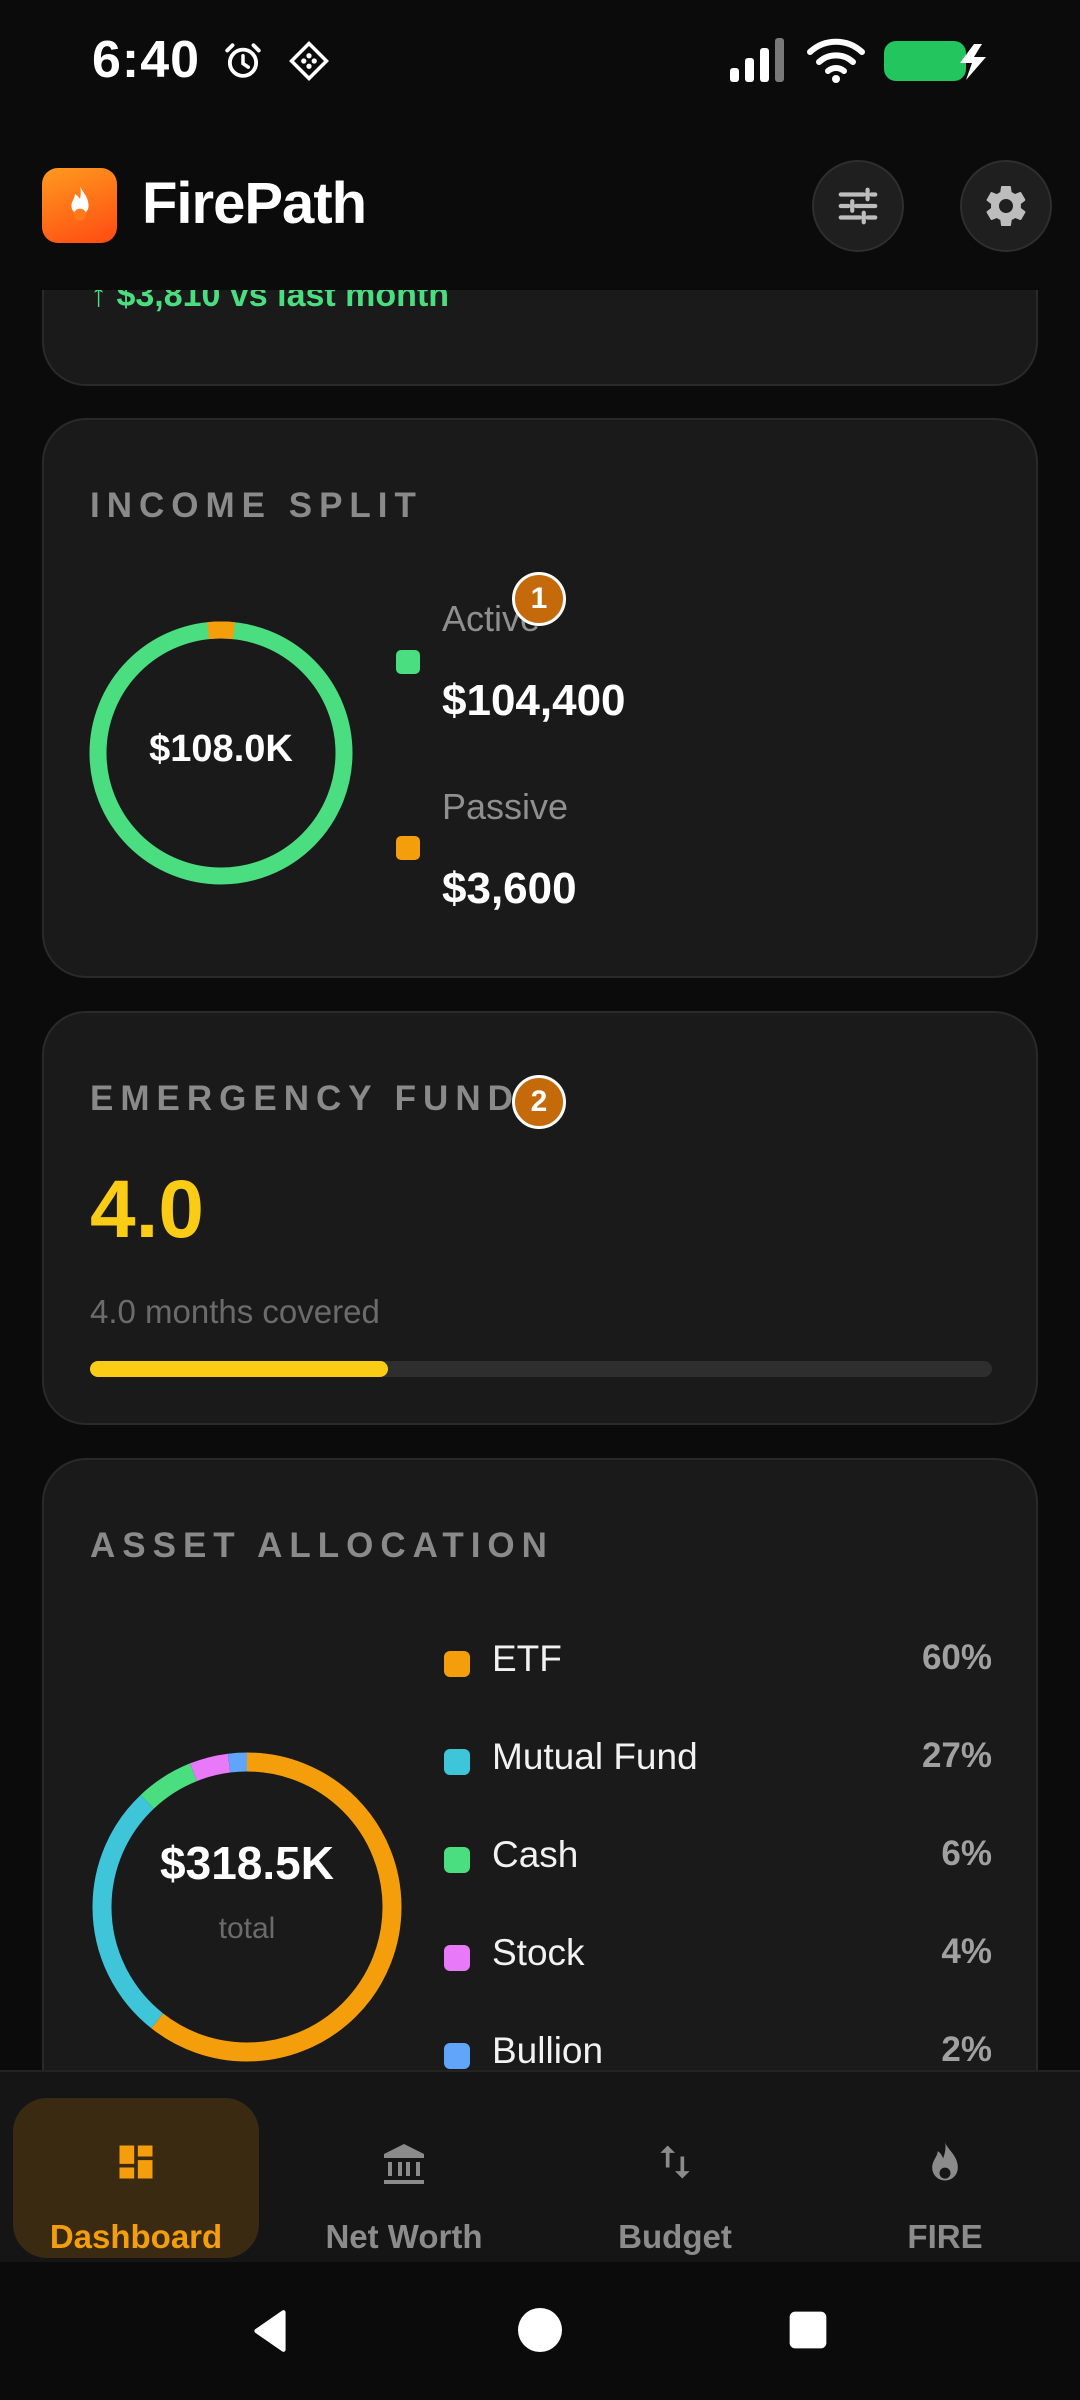 Image resolution: width=1080 pixels, height=2400 pixels. What do you see at coordinates (718, 1663) in the screenshot?
I see `allocation-row-etf: ETF 60%` at bounding box center [718, 1663].